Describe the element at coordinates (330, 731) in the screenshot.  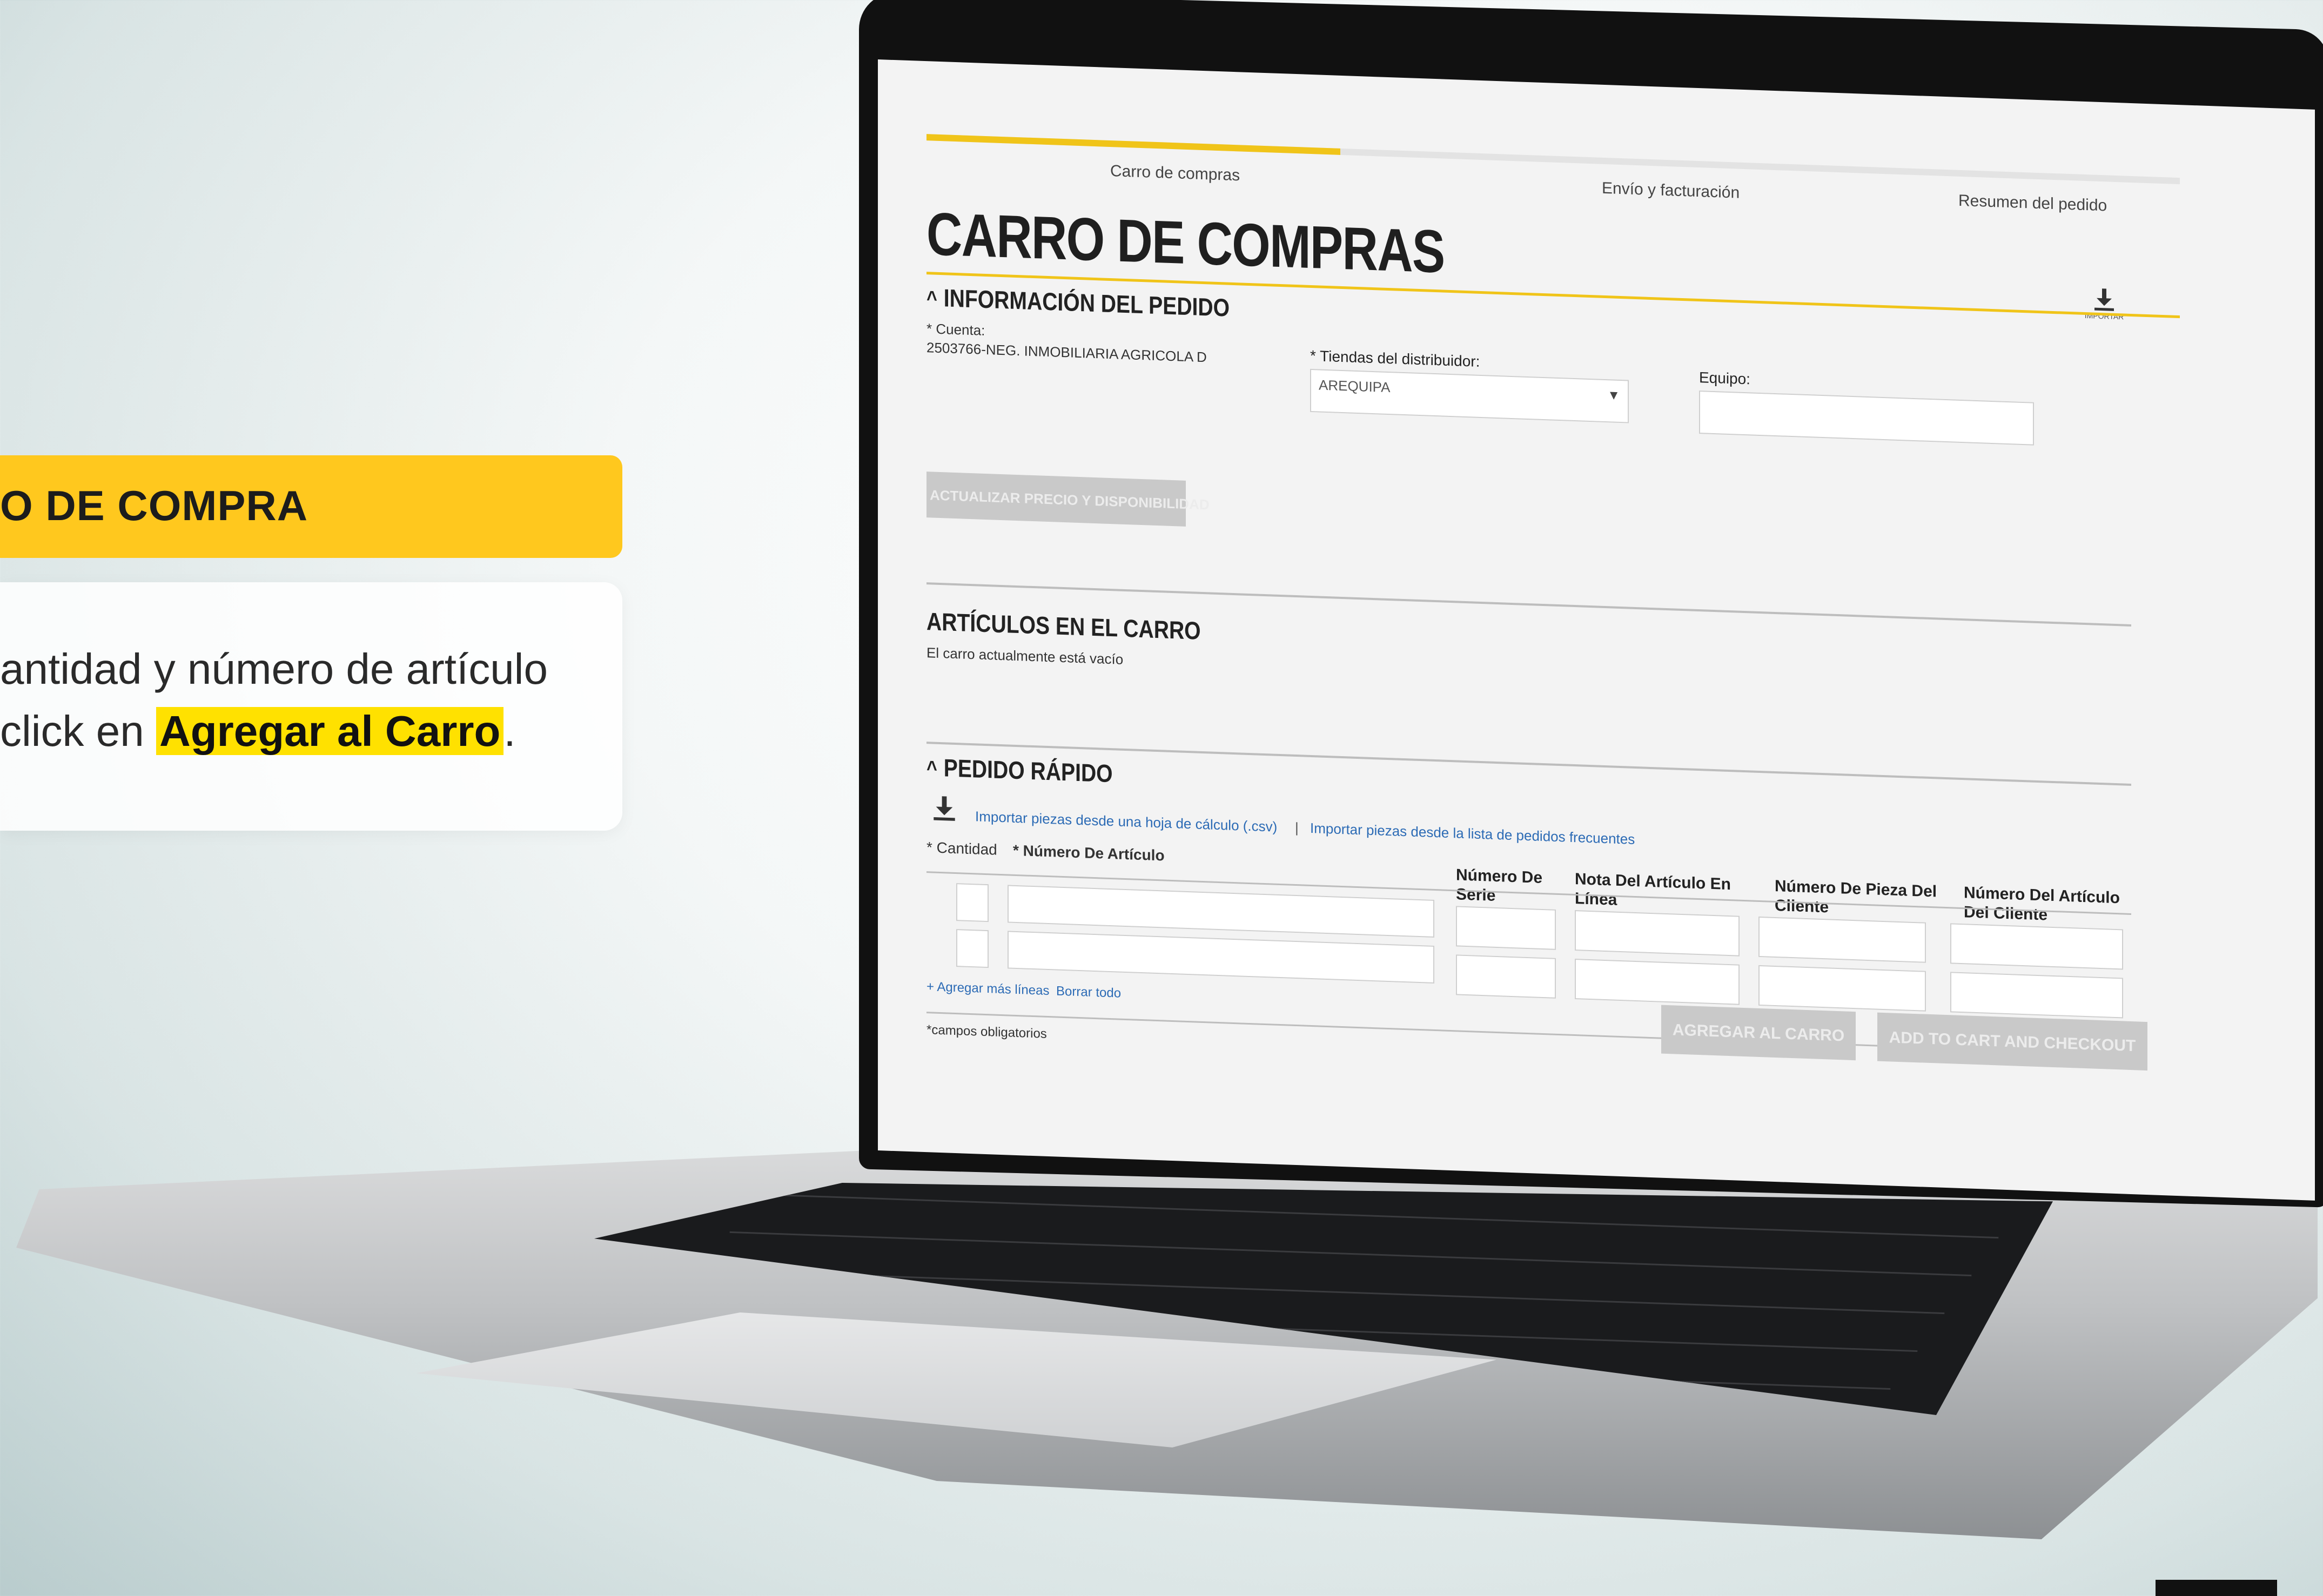
I see `instruction-highlight: Agregar al Carro` at that location.